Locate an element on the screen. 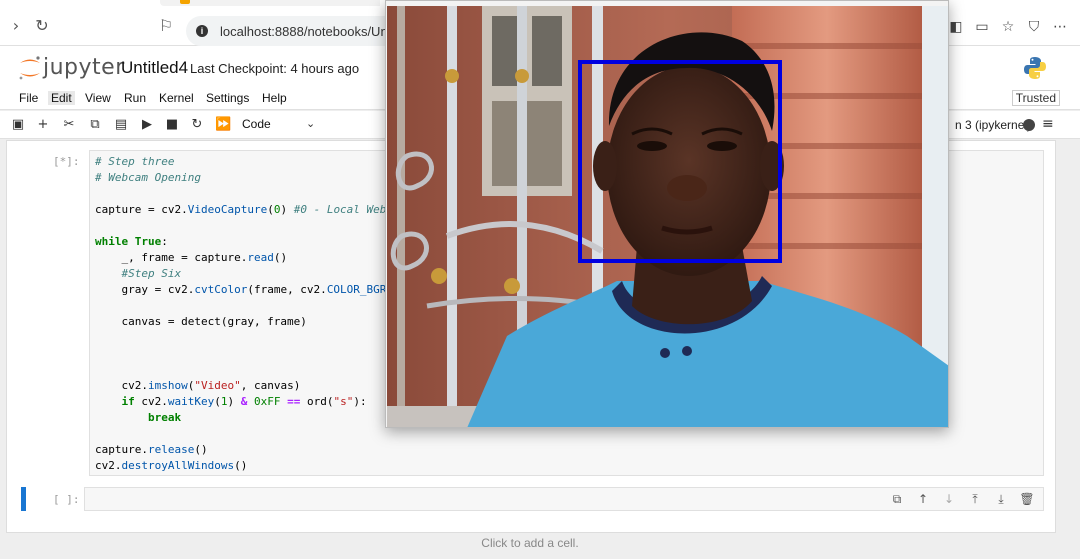 This screenshot has height=559, width=1080. move-up-icon: ↑ is located at coordinates (923, 499).